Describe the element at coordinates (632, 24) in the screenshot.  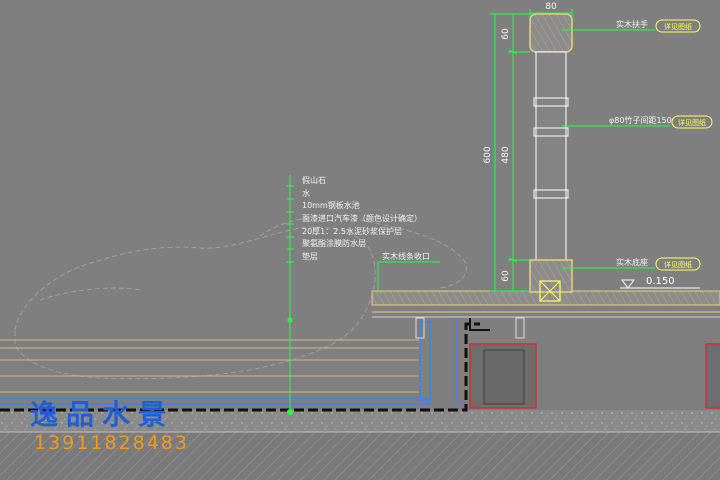
I see `callout-text: 实木扶手` at that location.